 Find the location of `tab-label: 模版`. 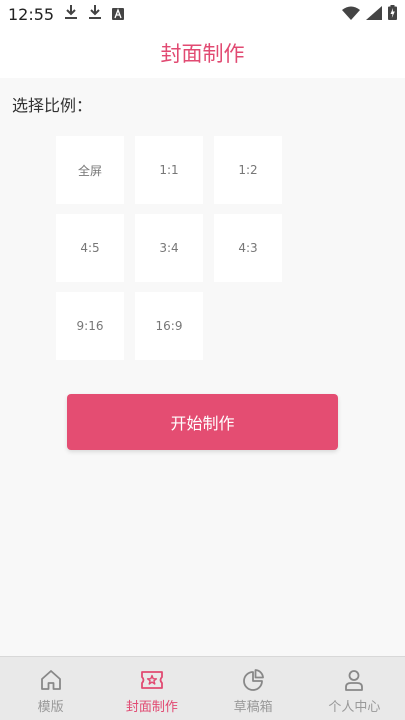

tab-label: 模版 is located at coordinates (50, 707).